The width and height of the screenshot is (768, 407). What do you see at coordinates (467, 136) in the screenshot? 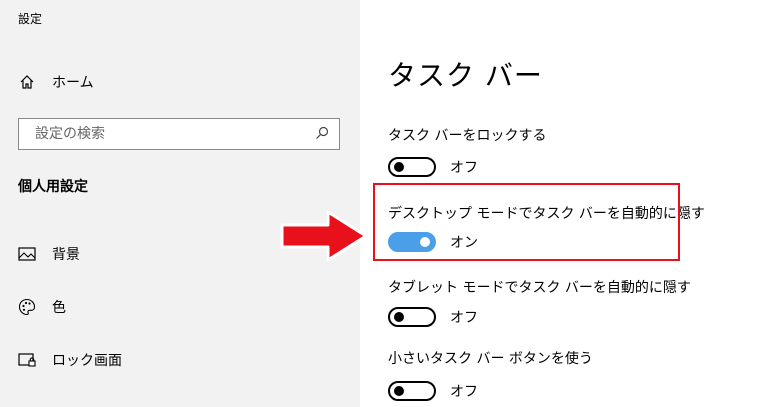
I see `setting-label-lock-taskbar: タスク バーをロックする` at bounding box center [467, 136].